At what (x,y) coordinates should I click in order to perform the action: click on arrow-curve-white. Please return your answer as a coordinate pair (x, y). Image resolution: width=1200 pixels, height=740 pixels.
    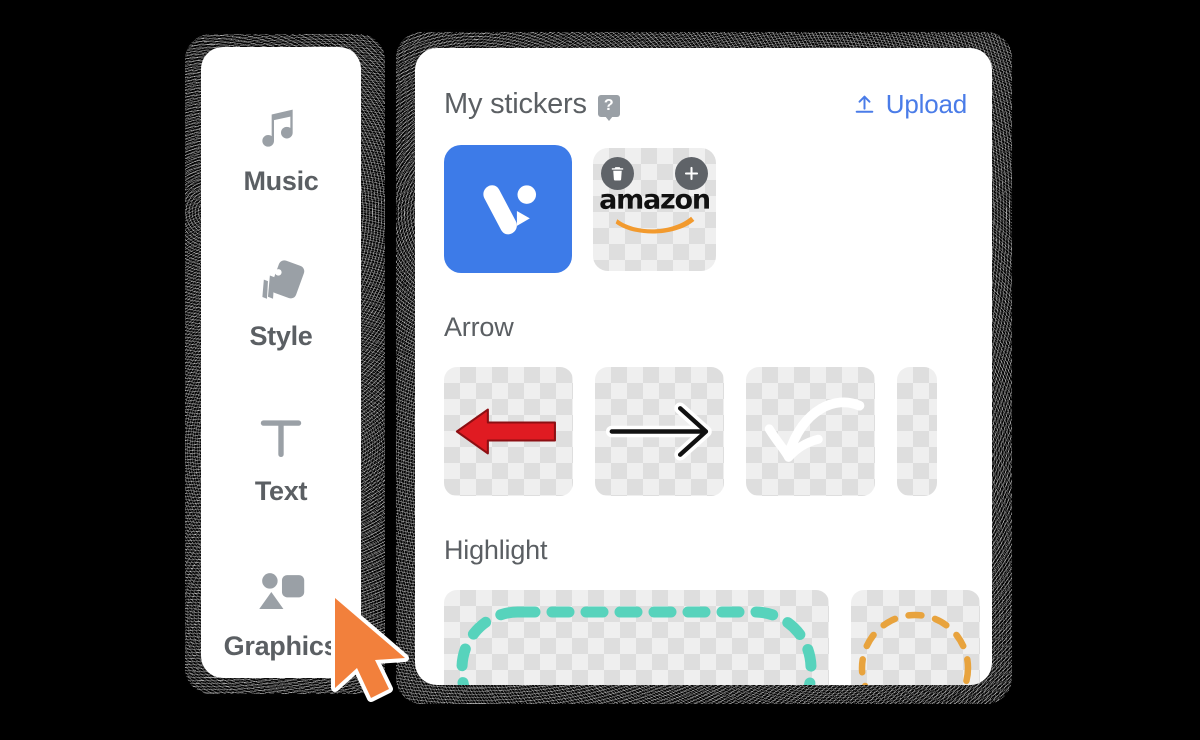
    Looking at the image, I should click on (810, 431).